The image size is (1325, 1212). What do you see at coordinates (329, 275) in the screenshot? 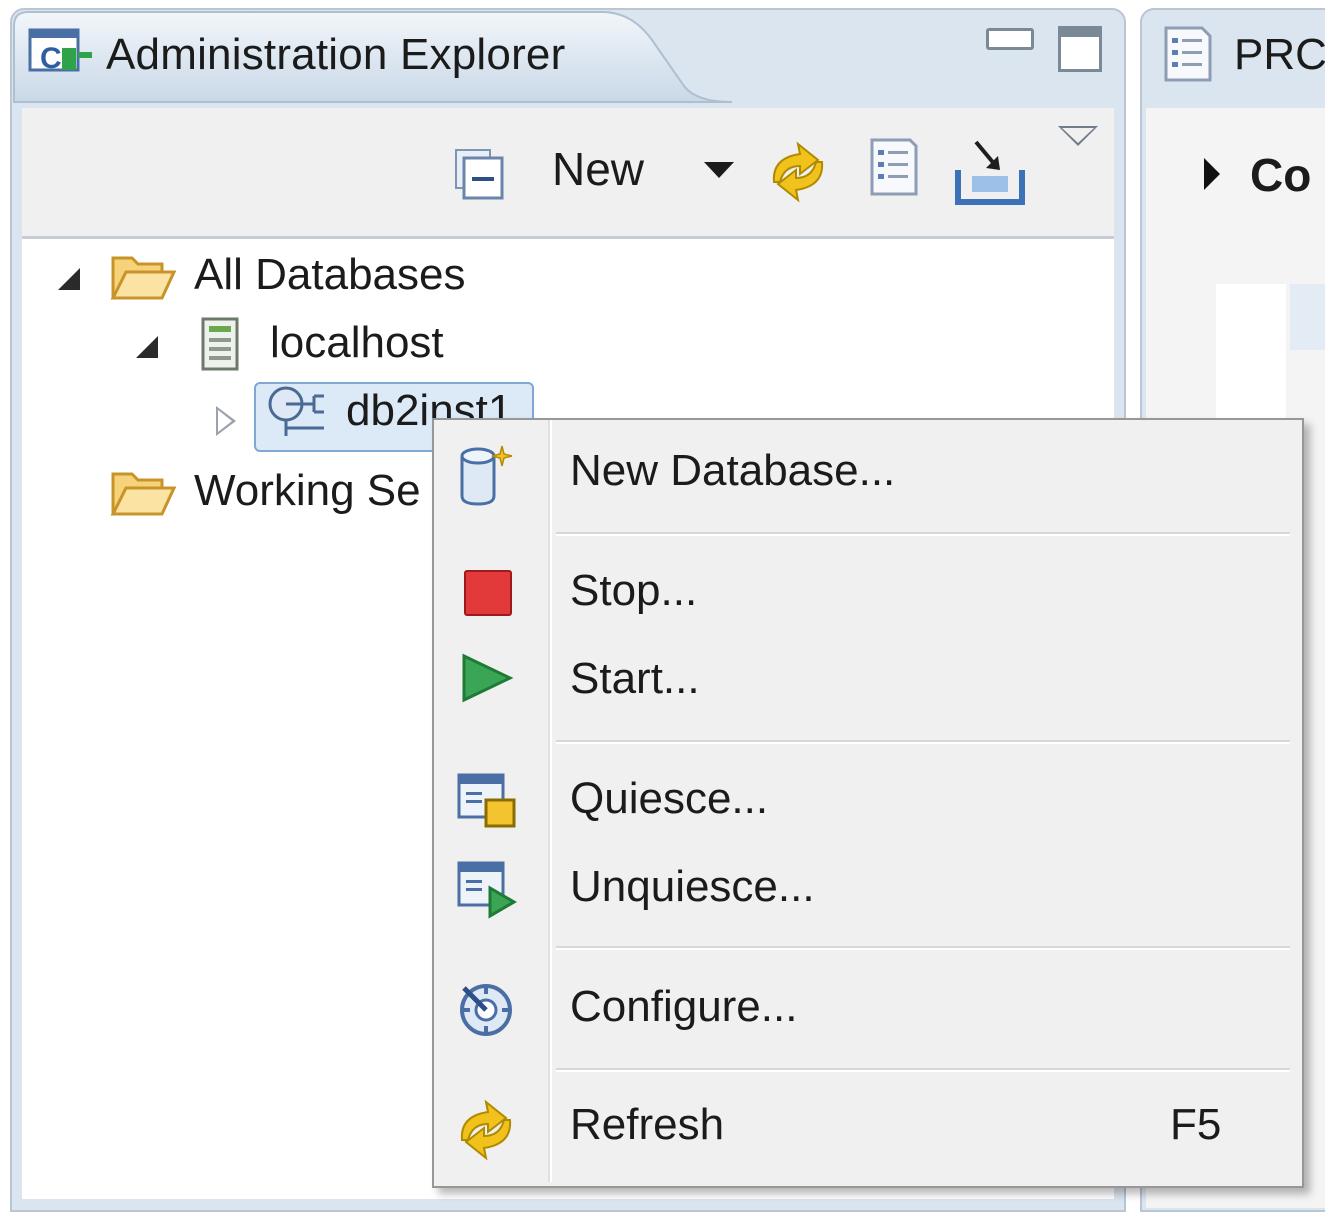
I see `tree-item-all-databases: All Databases` at bounding box center [329, 275].